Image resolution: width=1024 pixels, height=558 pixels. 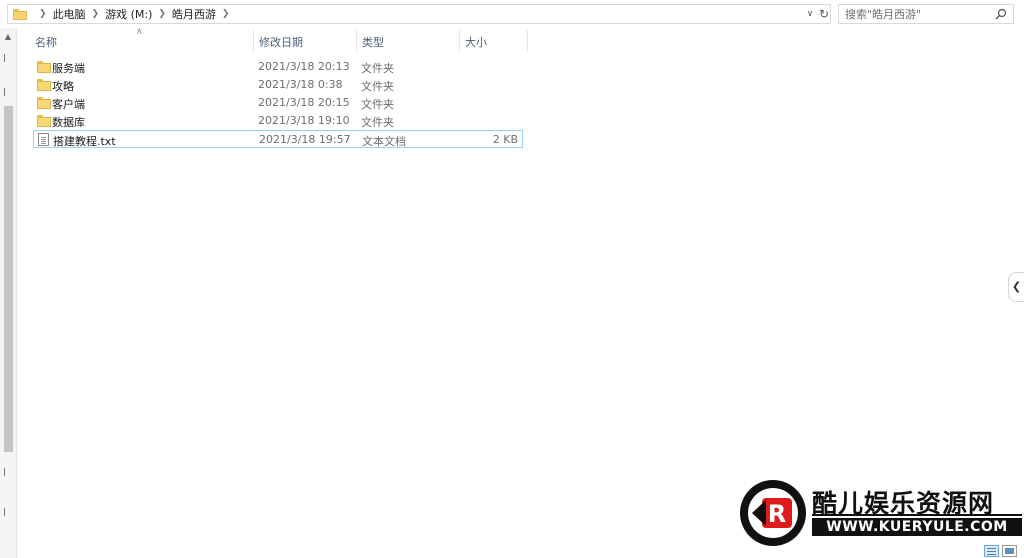 I want to click on refresh-icon: ↻, so click(x=824, y=14).